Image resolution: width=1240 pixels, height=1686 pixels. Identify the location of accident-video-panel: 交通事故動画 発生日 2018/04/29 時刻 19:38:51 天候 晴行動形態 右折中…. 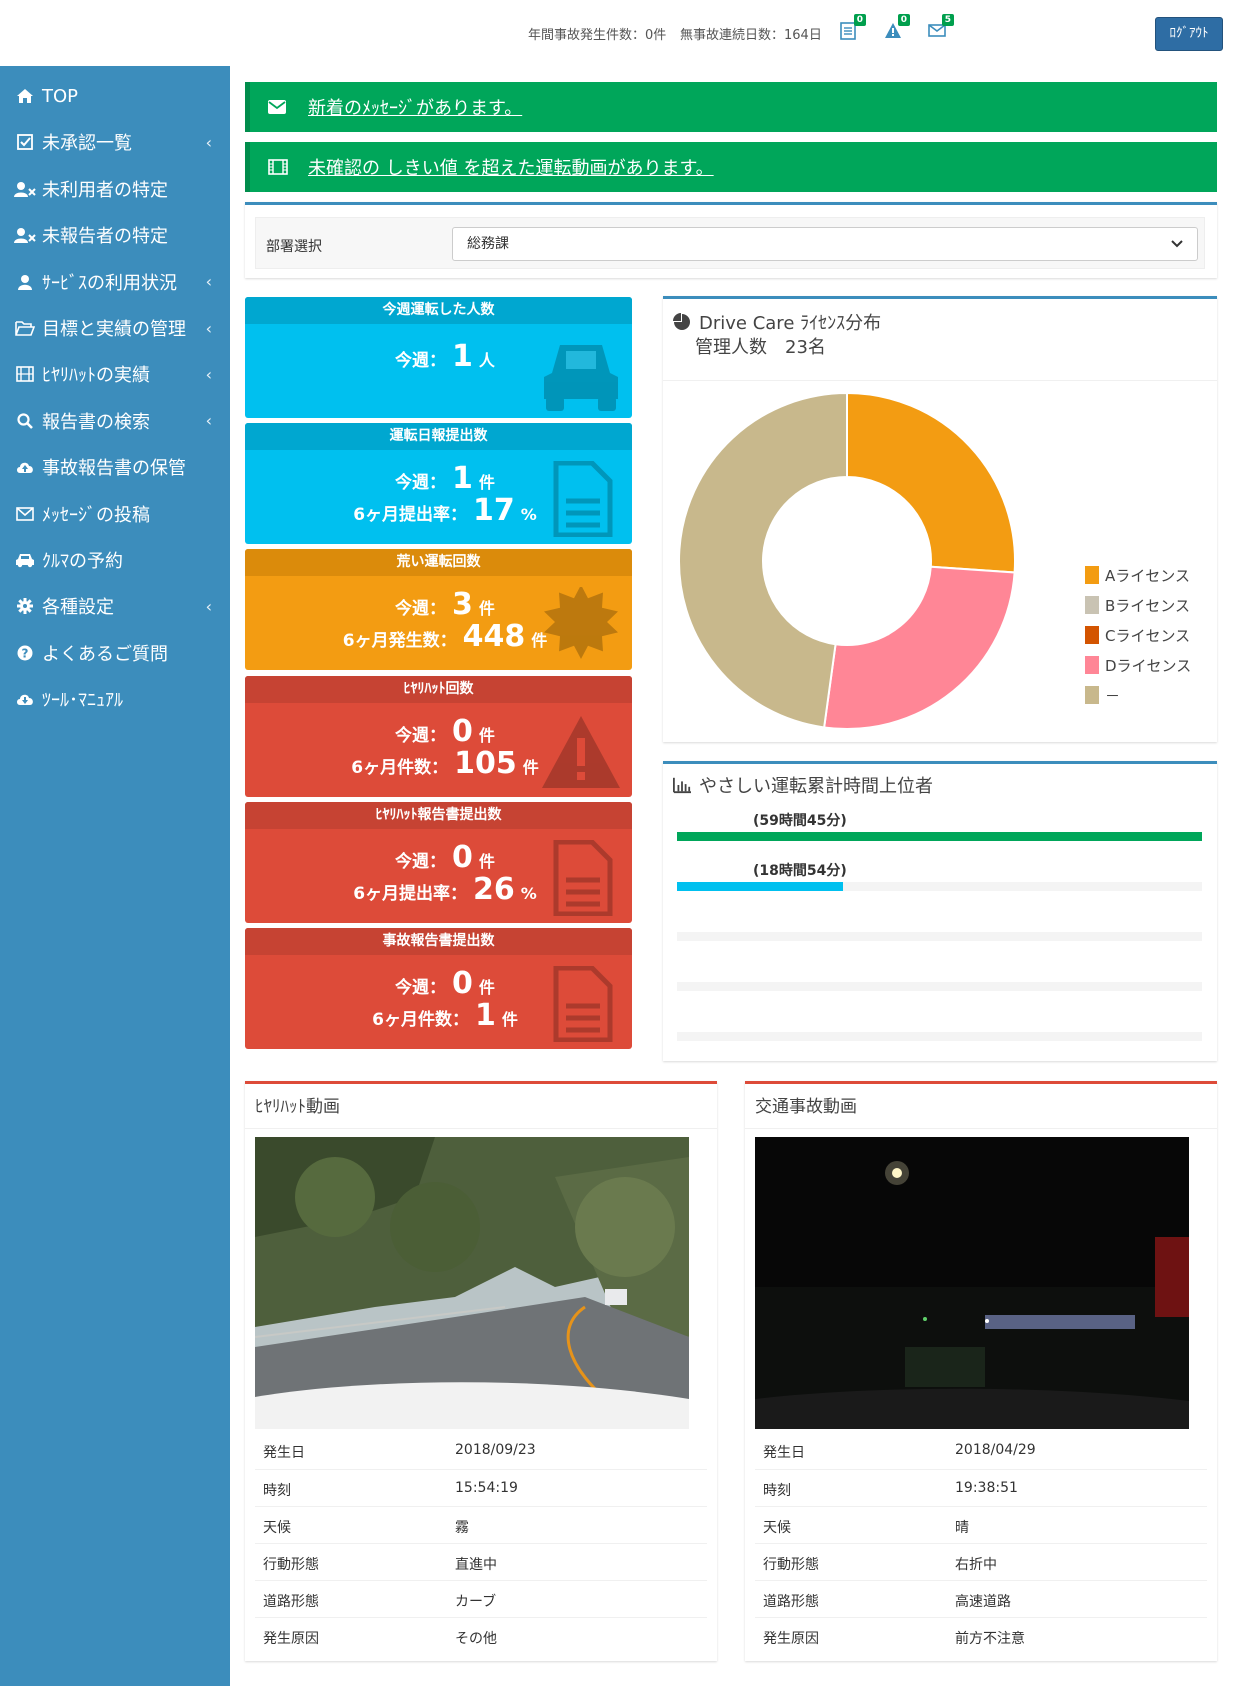
(981, 1371).